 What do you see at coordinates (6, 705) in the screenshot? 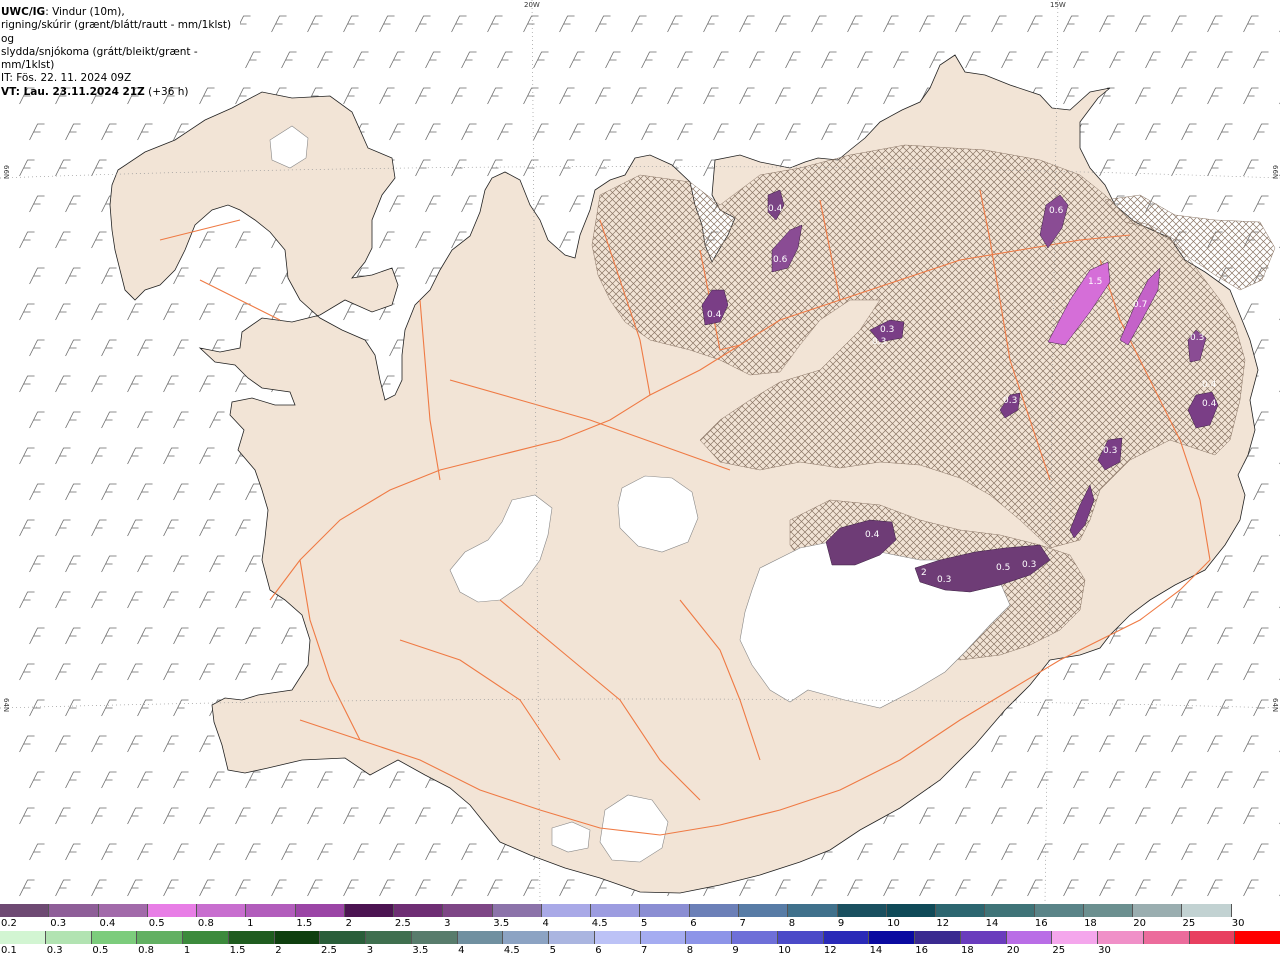
I see `lat-label-64n-left: 64N` at bounding box center [6, 705].